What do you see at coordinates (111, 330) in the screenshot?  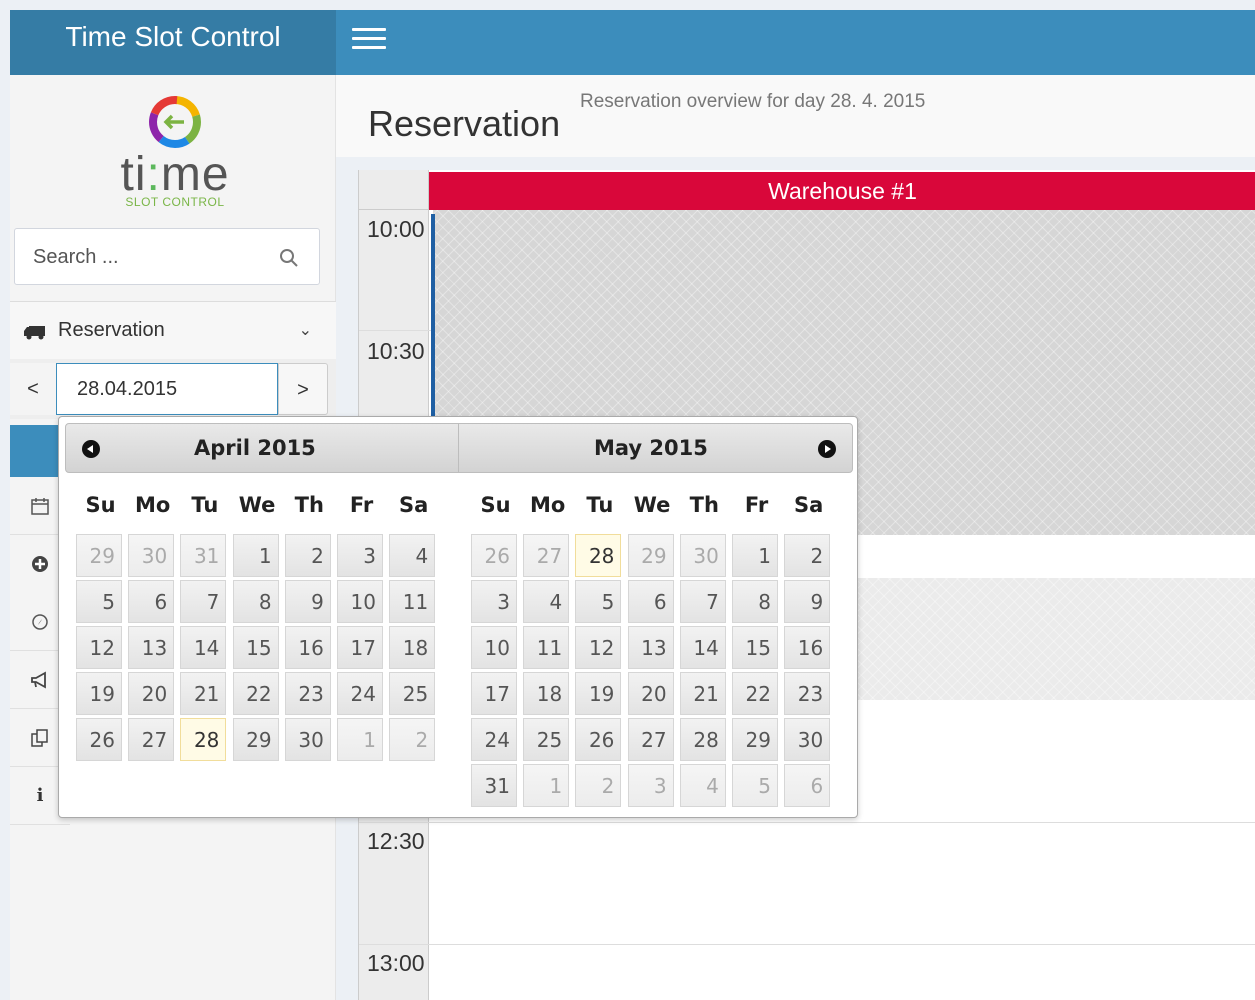 I see `nav-reservation-label: Reservation` at bounding box center [111, 330].